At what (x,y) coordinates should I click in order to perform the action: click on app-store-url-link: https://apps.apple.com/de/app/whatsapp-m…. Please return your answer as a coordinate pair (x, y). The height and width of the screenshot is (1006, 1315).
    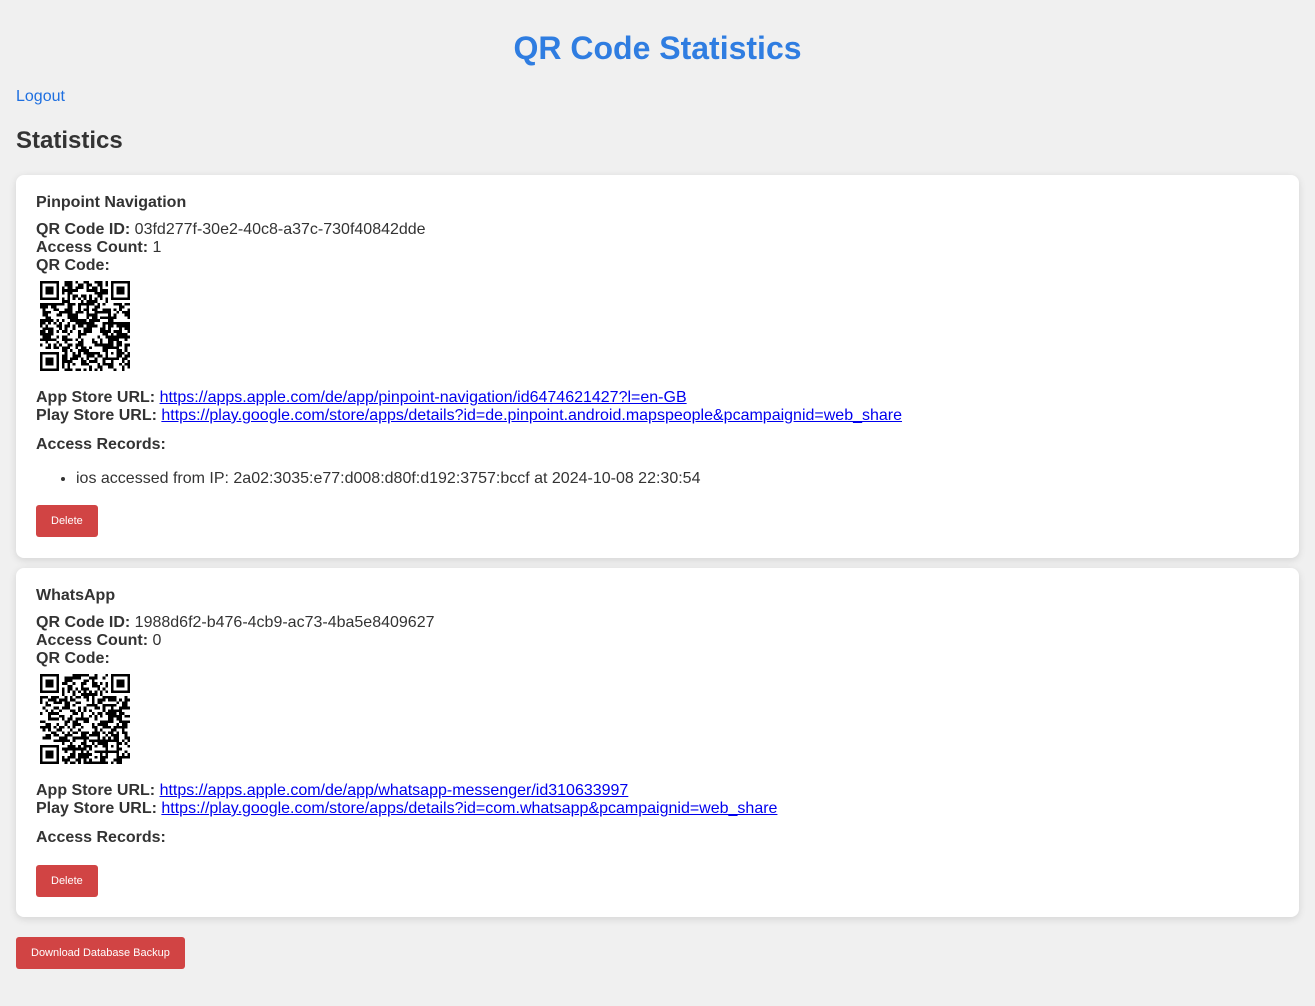
    Looking at the image, I should click on (394, 790).